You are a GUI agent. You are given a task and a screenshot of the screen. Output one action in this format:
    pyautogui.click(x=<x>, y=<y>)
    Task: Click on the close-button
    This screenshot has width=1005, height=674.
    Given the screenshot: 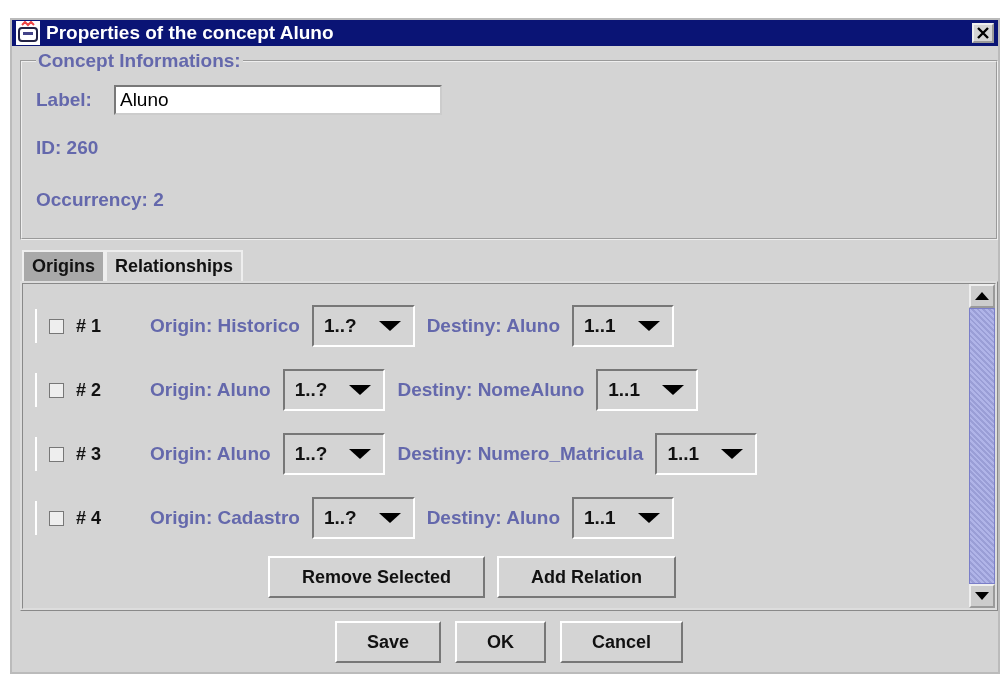 What is the action you would take?
    pyautogui.click(x=983, y=33)
    